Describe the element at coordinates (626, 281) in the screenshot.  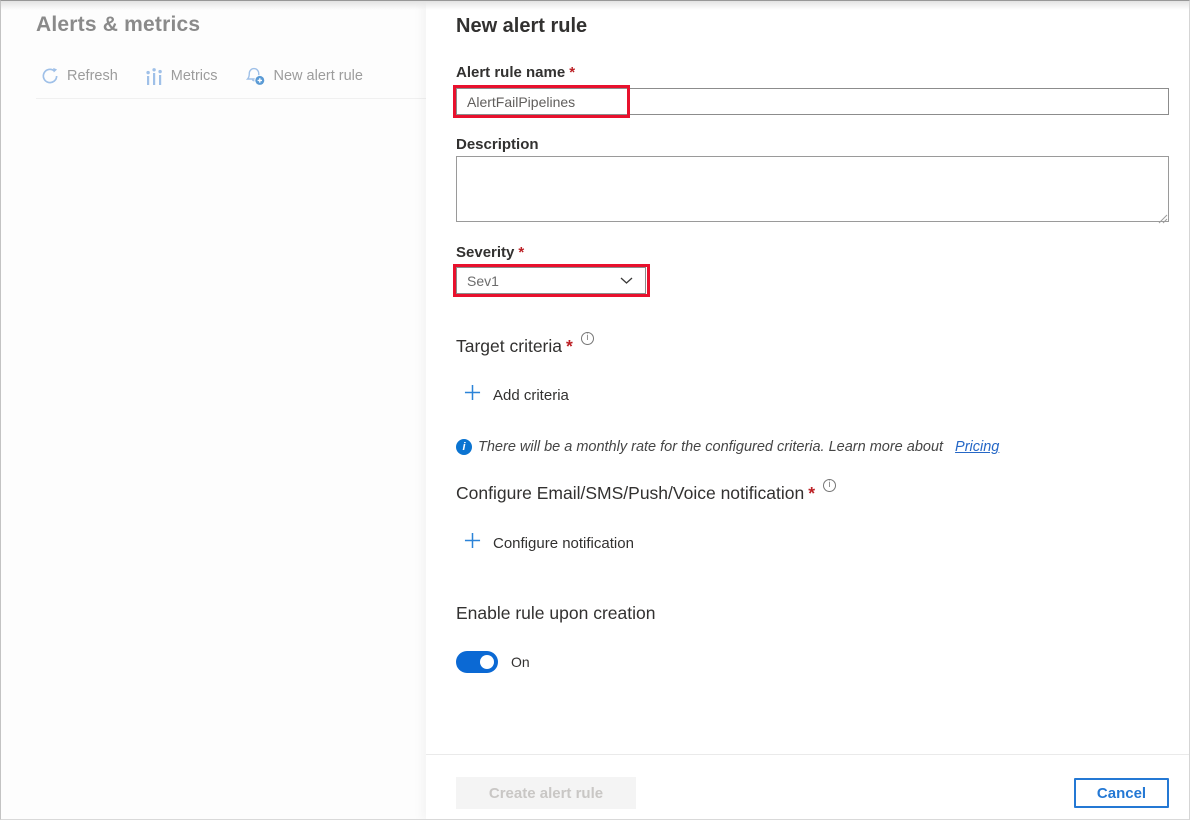
I see `chevron-down-icon` at that location.